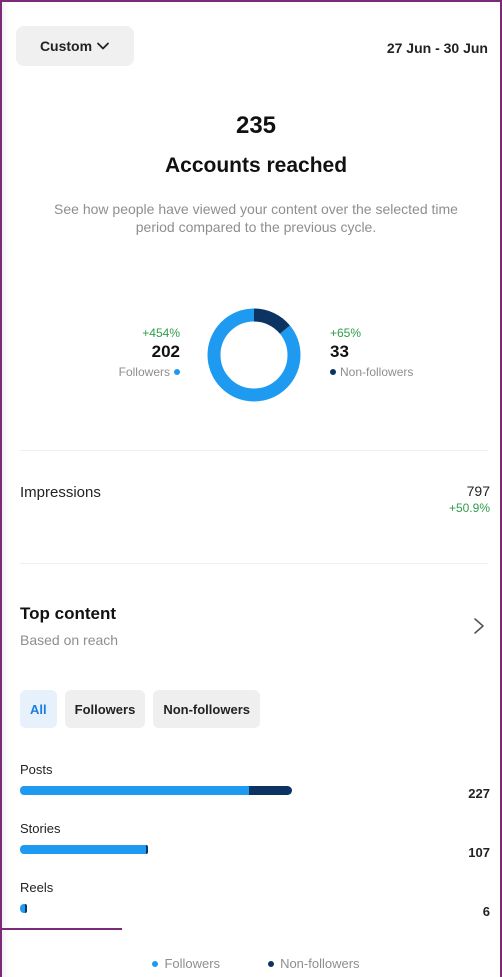  What do you see at coordinates (165, 351) in the screenshot?
I see `followers-count: 202` at bounding box center [165, 351].